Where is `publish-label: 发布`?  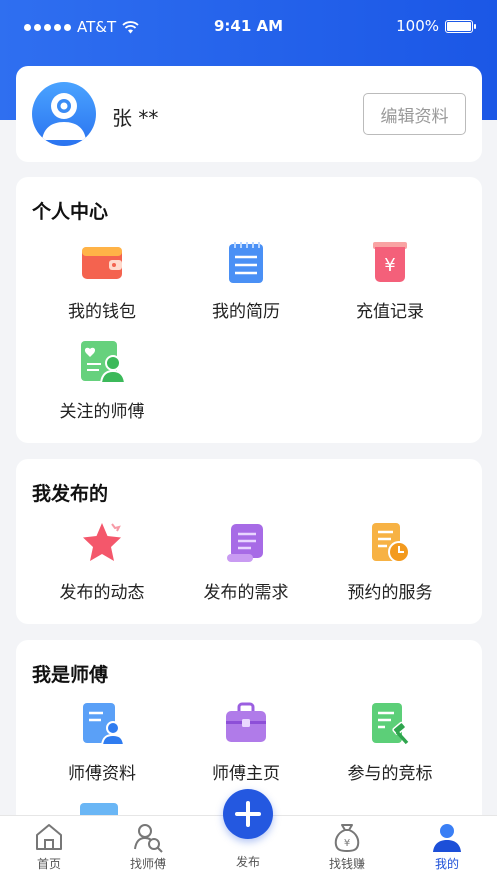
publish-label: 发布 is located at coordinates (247, 862).